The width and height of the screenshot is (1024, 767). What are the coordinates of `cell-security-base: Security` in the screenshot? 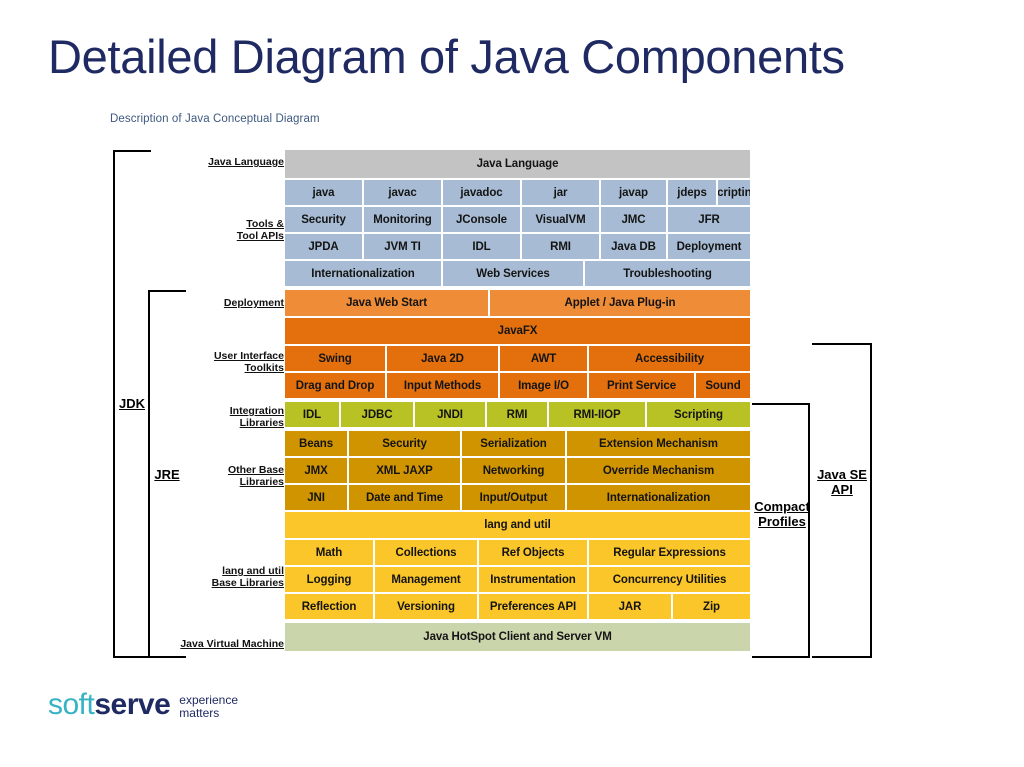 It's located at (404, 443).